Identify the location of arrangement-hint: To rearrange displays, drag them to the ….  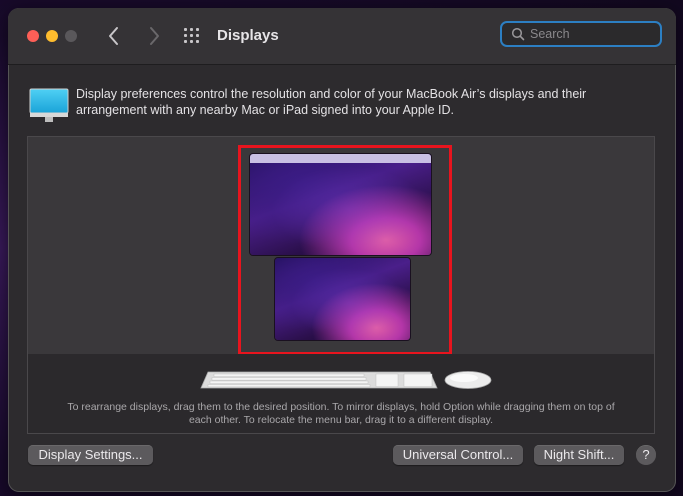
(341, 413).